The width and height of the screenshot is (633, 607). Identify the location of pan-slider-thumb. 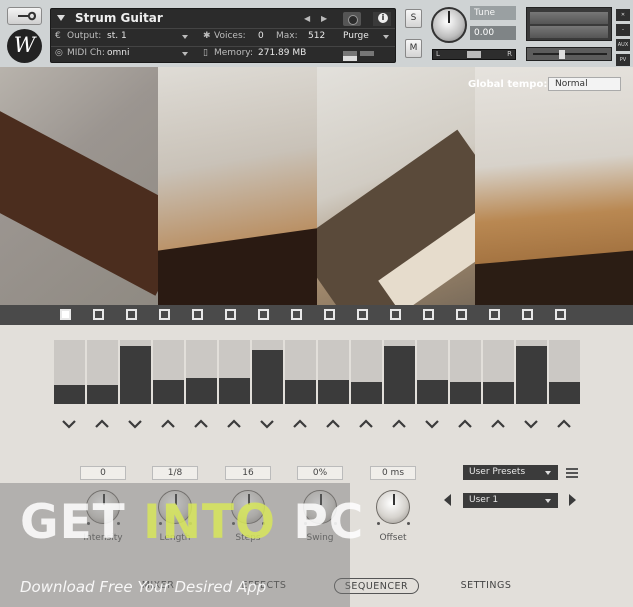
(474, 54).